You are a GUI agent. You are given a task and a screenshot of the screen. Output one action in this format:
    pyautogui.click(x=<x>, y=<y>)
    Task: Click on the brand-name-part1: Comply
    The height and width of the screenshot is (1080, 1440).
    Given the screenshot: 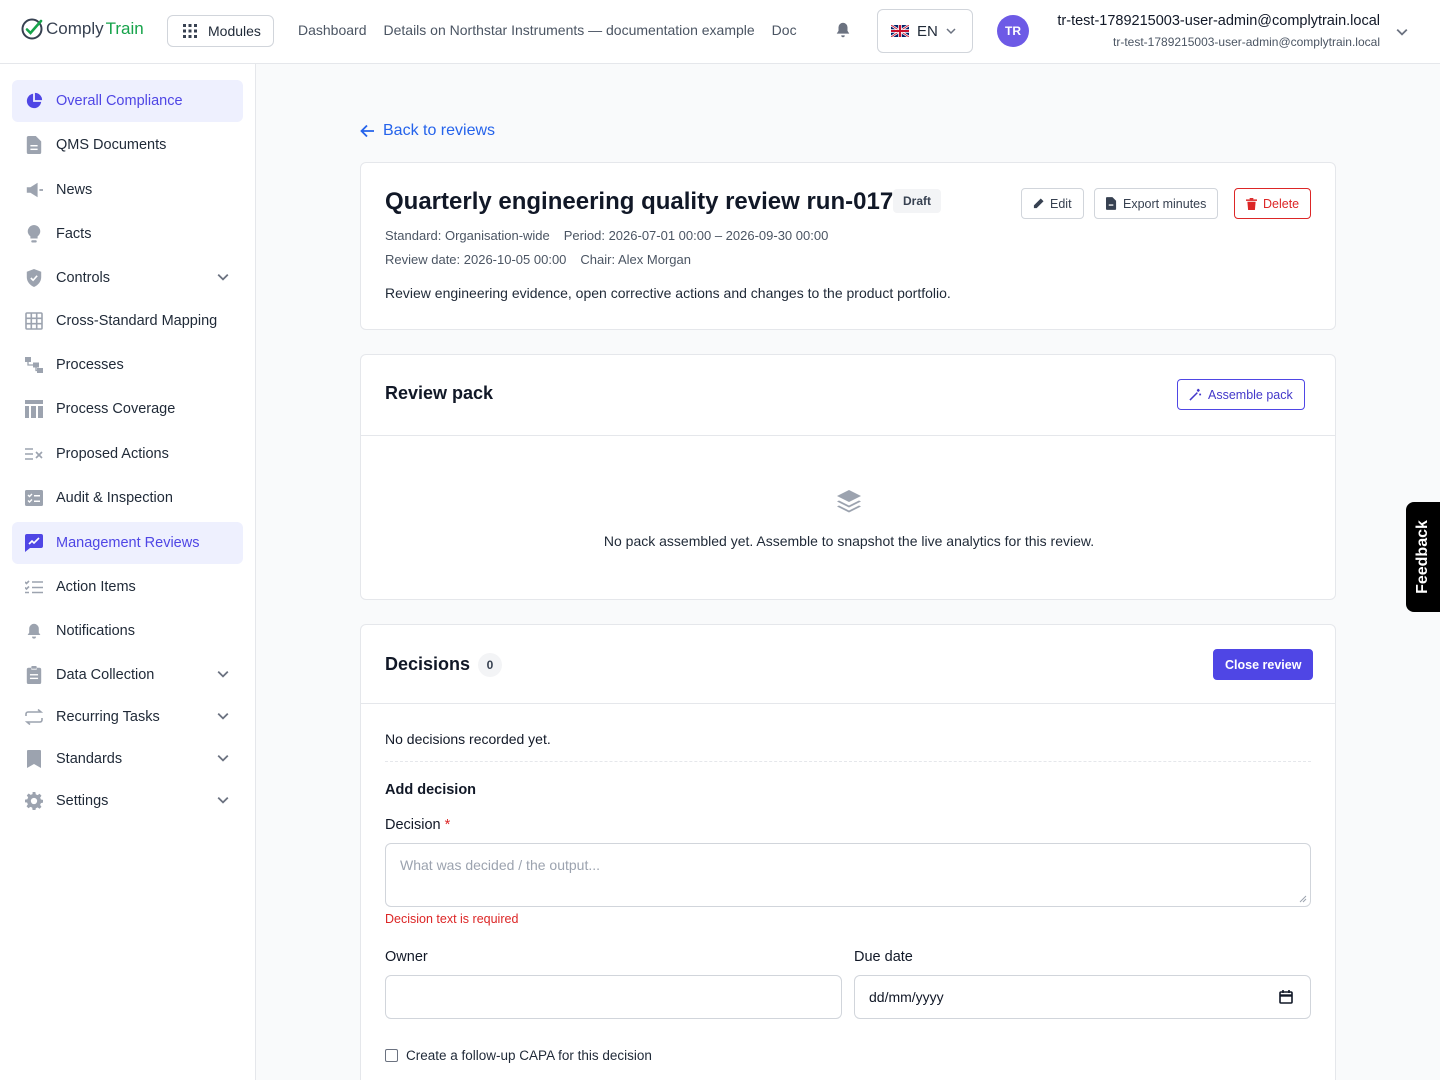 What is the action you would take?
    pyautogui.click(x=75, y=28)
    